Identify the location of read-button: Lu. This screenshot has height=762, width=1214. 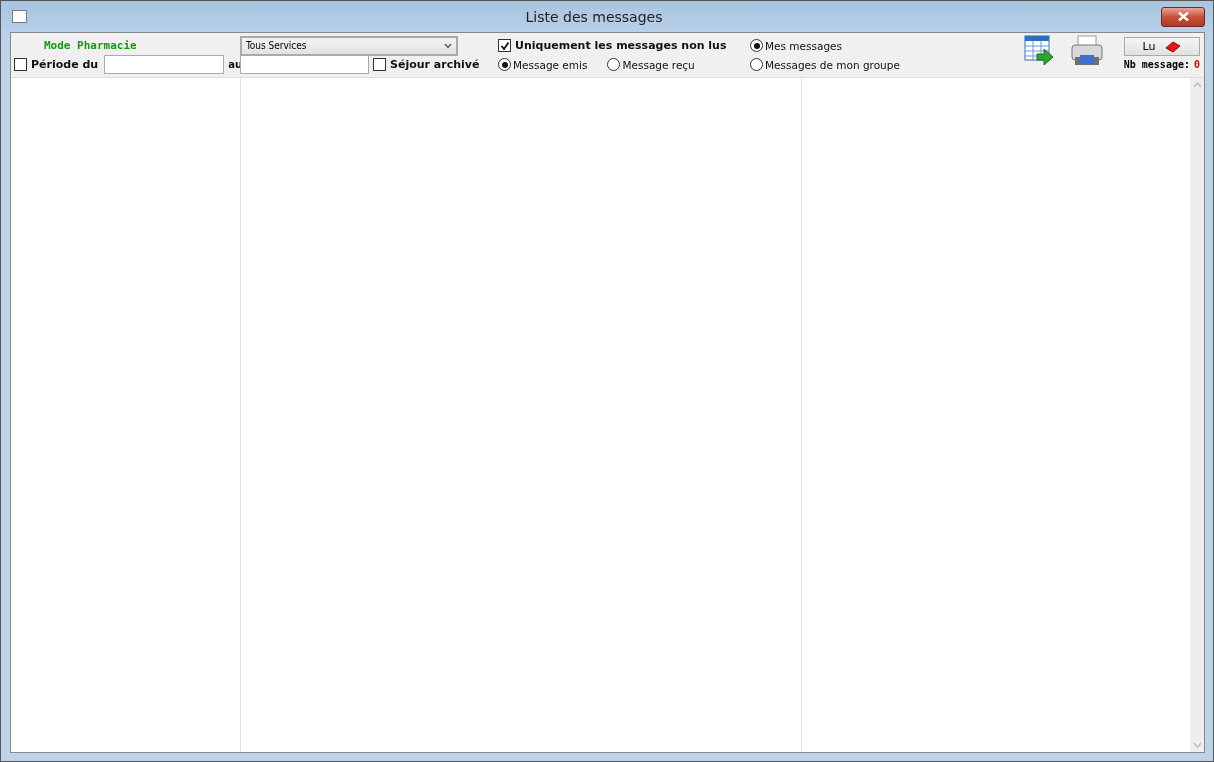
(1162, 46).